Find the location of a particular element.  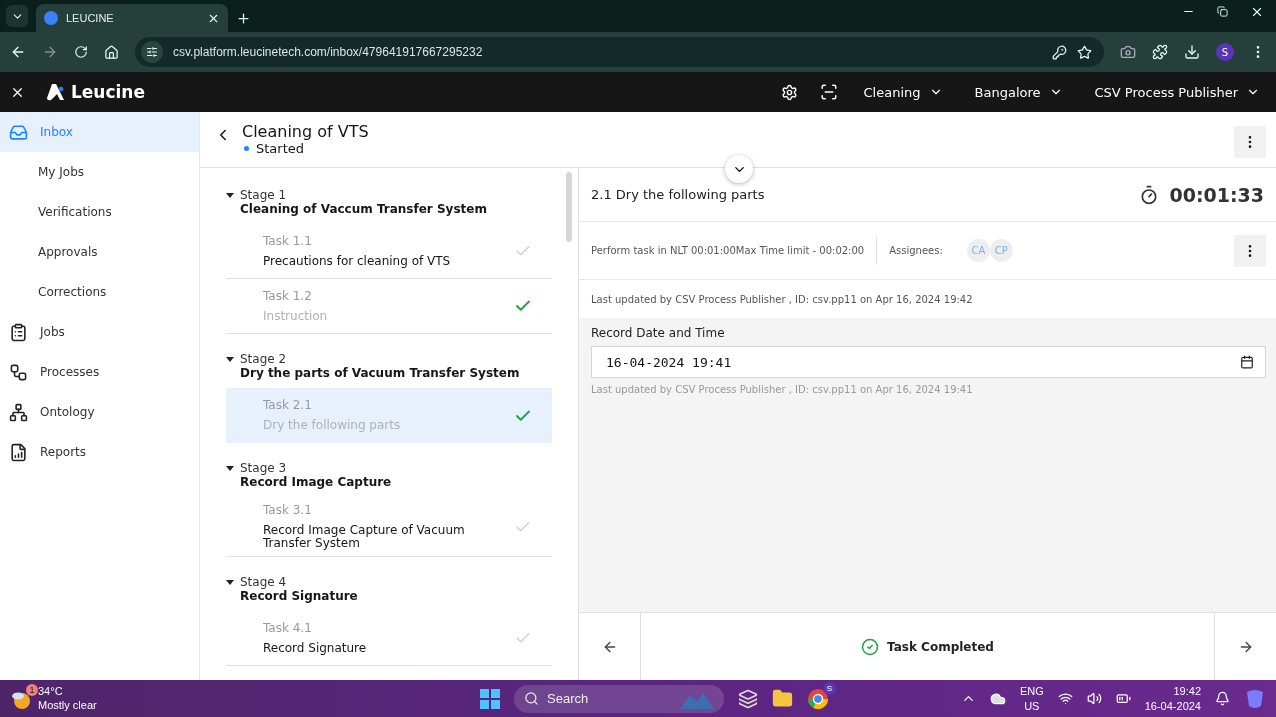

sidebar-item: Reports is located at coordinates (99, 452).